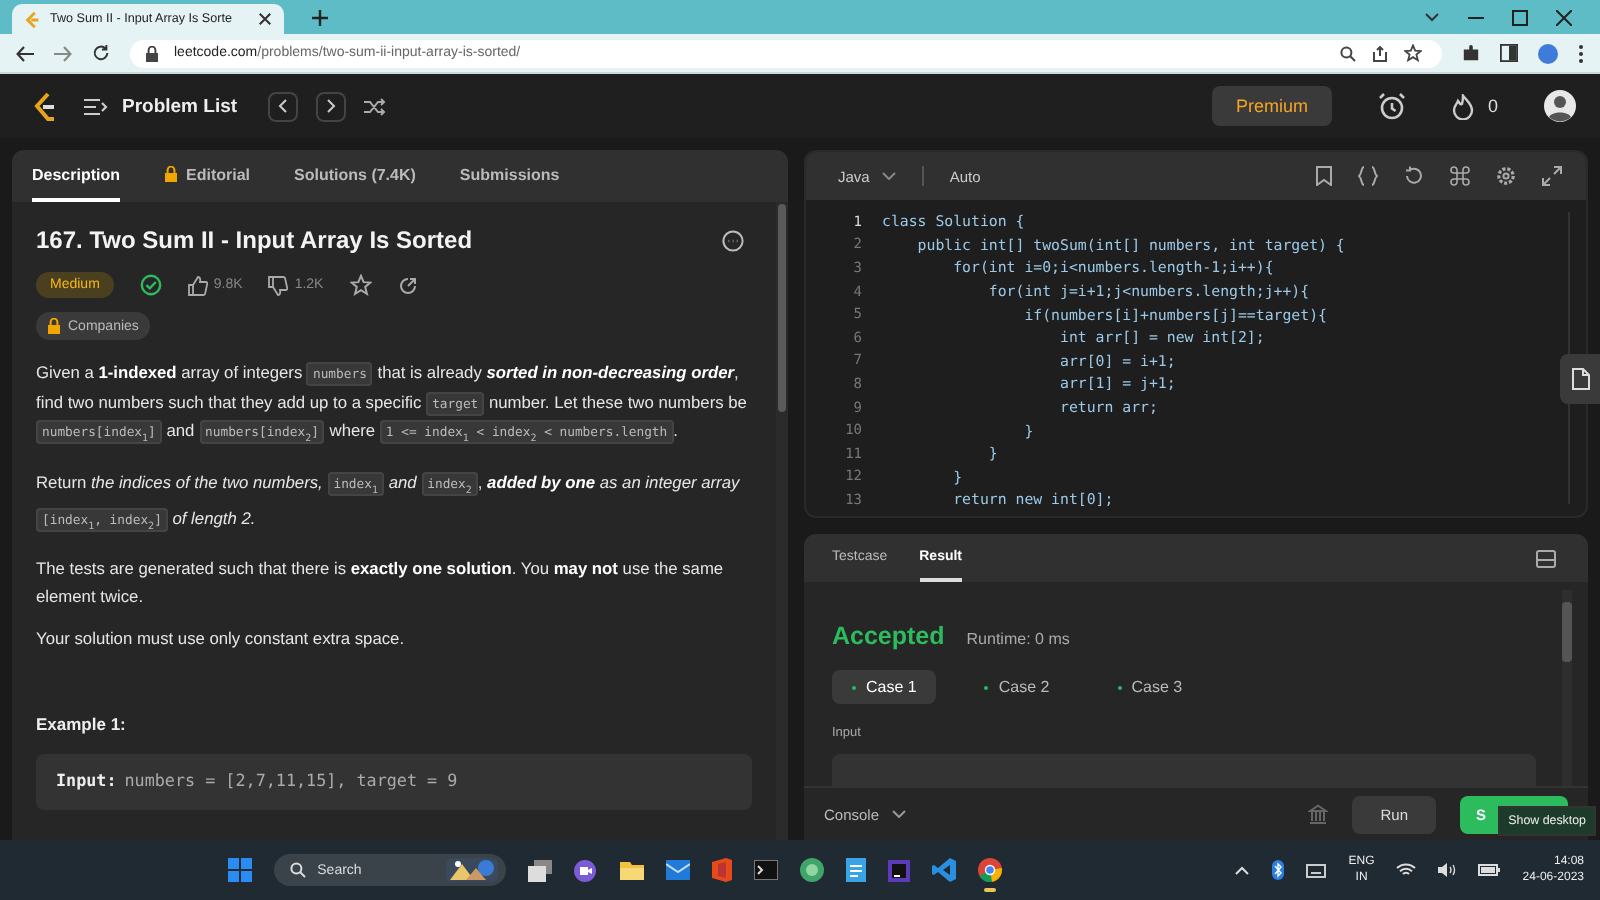 The image size is (1600, 900). Describe the element at coordinates (1492, 106) in the screenshot. I see `streak-count: 0` at that location.